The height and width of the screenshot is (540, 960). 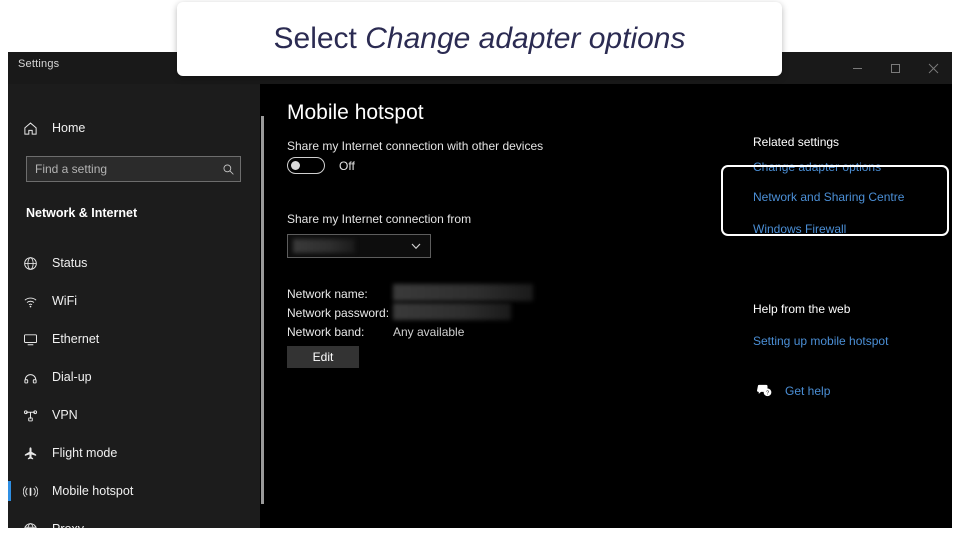 I want to click on instruction-banner: Select Change adapter options, so click(x=479, y=39).